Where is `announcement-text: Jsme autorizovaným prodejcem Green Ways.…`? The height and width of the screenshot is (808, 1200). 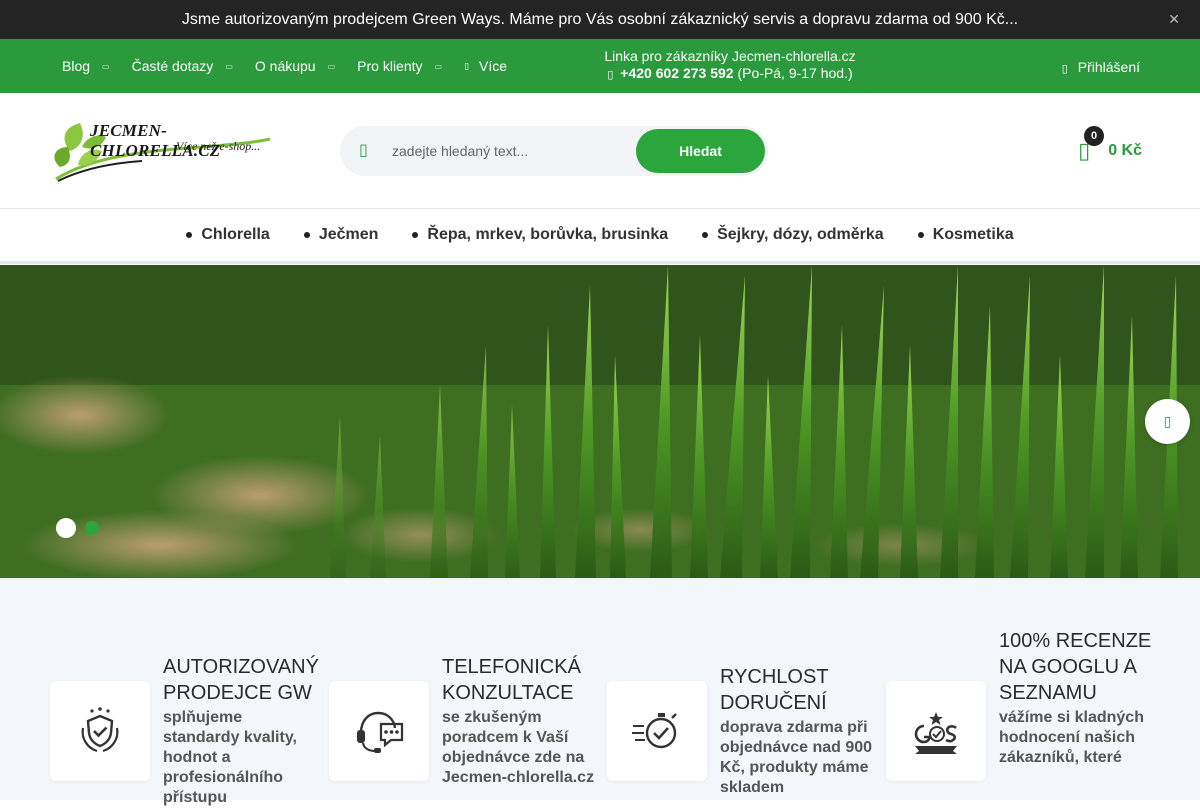 announcement-text: Jsme autorizovaným prodejcem Green Ways.… is located at coordinates (600, 19).